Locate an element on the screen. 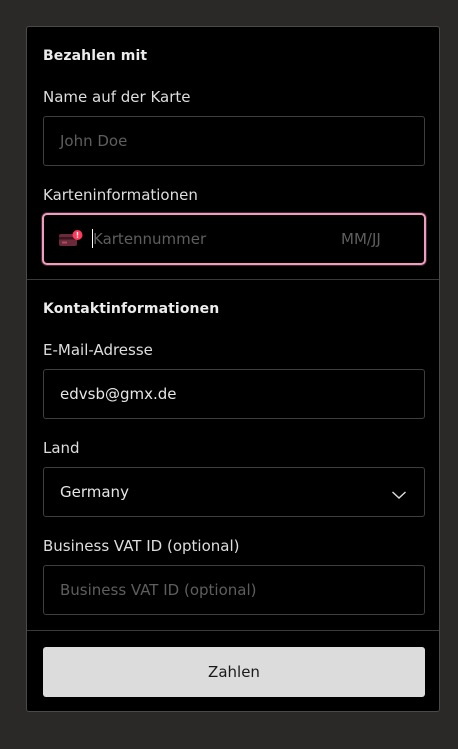  card-number-field: Kartennummer MM/JJ is located at coordinates (234, 239).